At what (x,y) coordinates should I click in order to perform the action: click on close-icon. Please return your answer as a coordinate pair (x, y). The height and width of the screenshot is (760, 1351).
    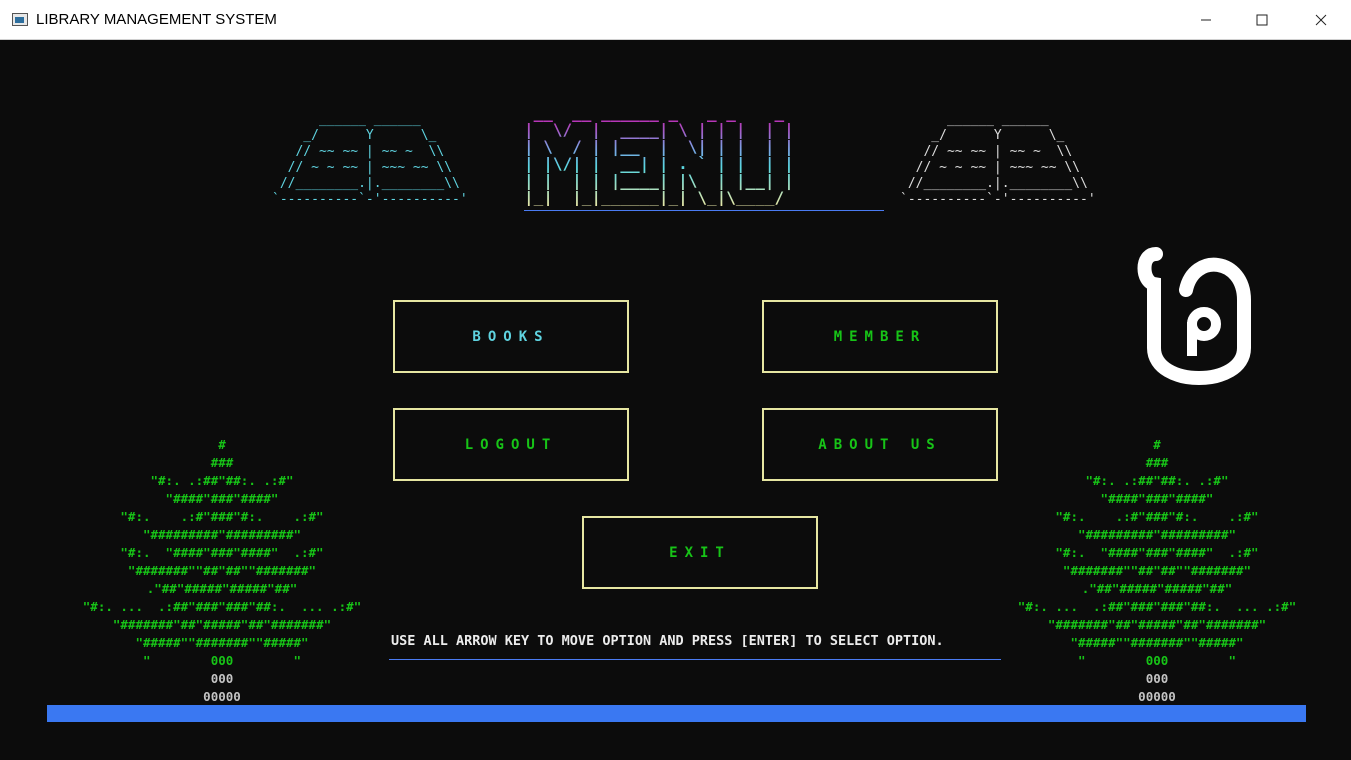
    Looking at the image, I should click on (1321, 20).